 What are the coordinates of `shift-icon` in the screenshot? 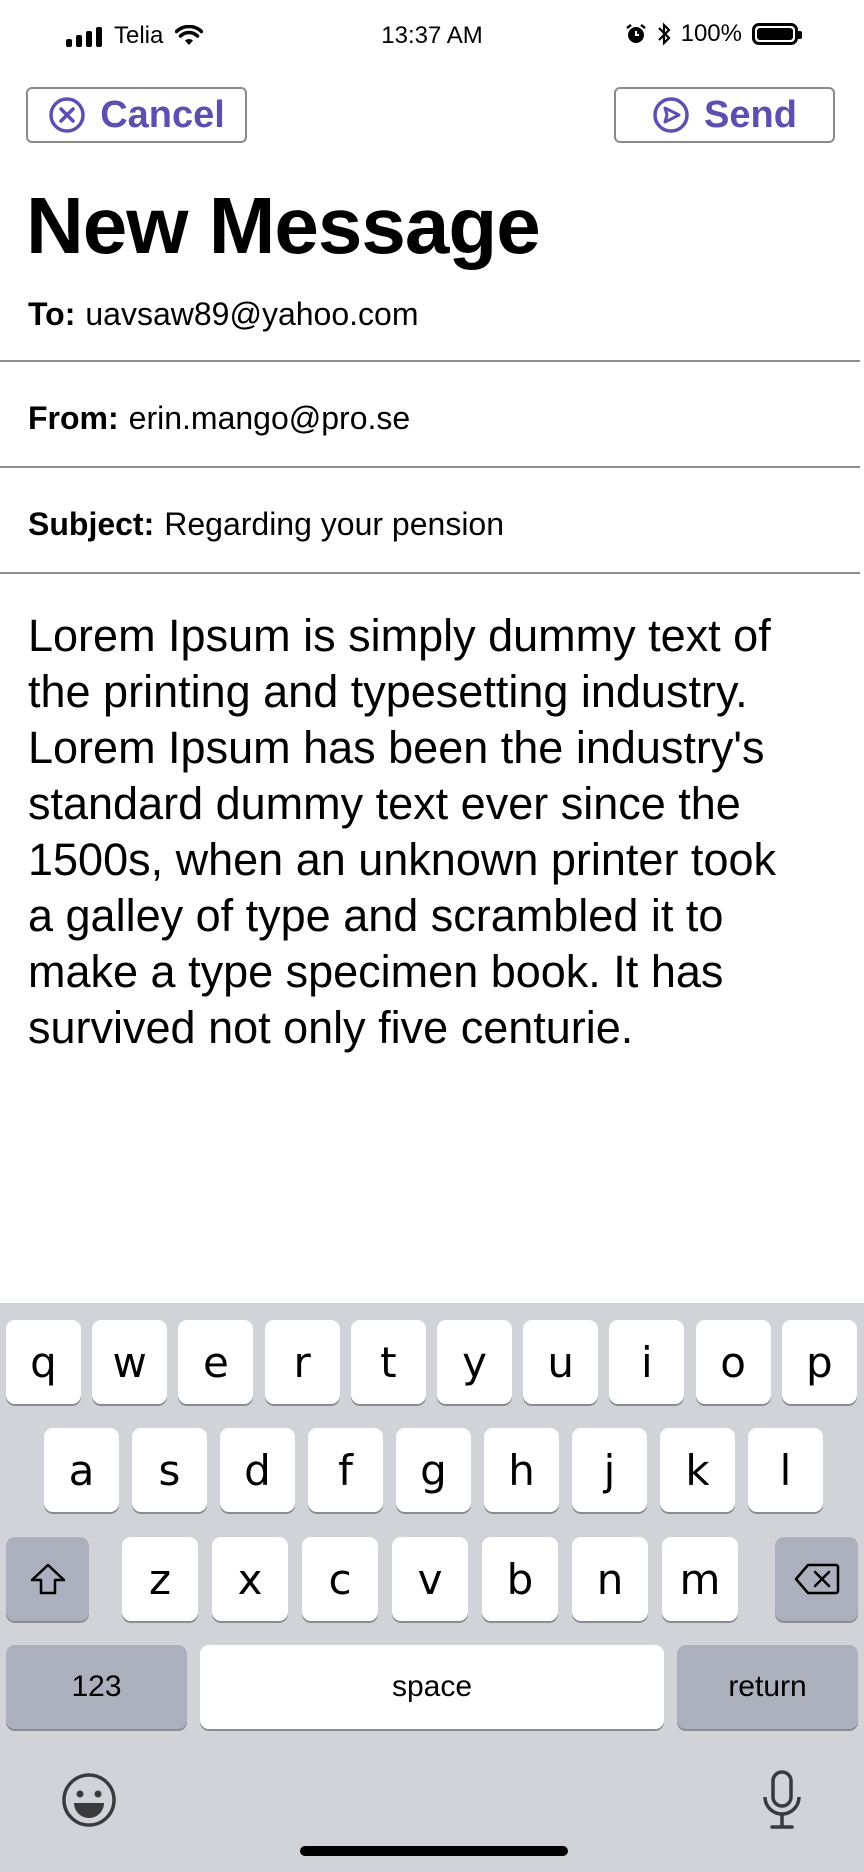 It's located at (47, 1579).